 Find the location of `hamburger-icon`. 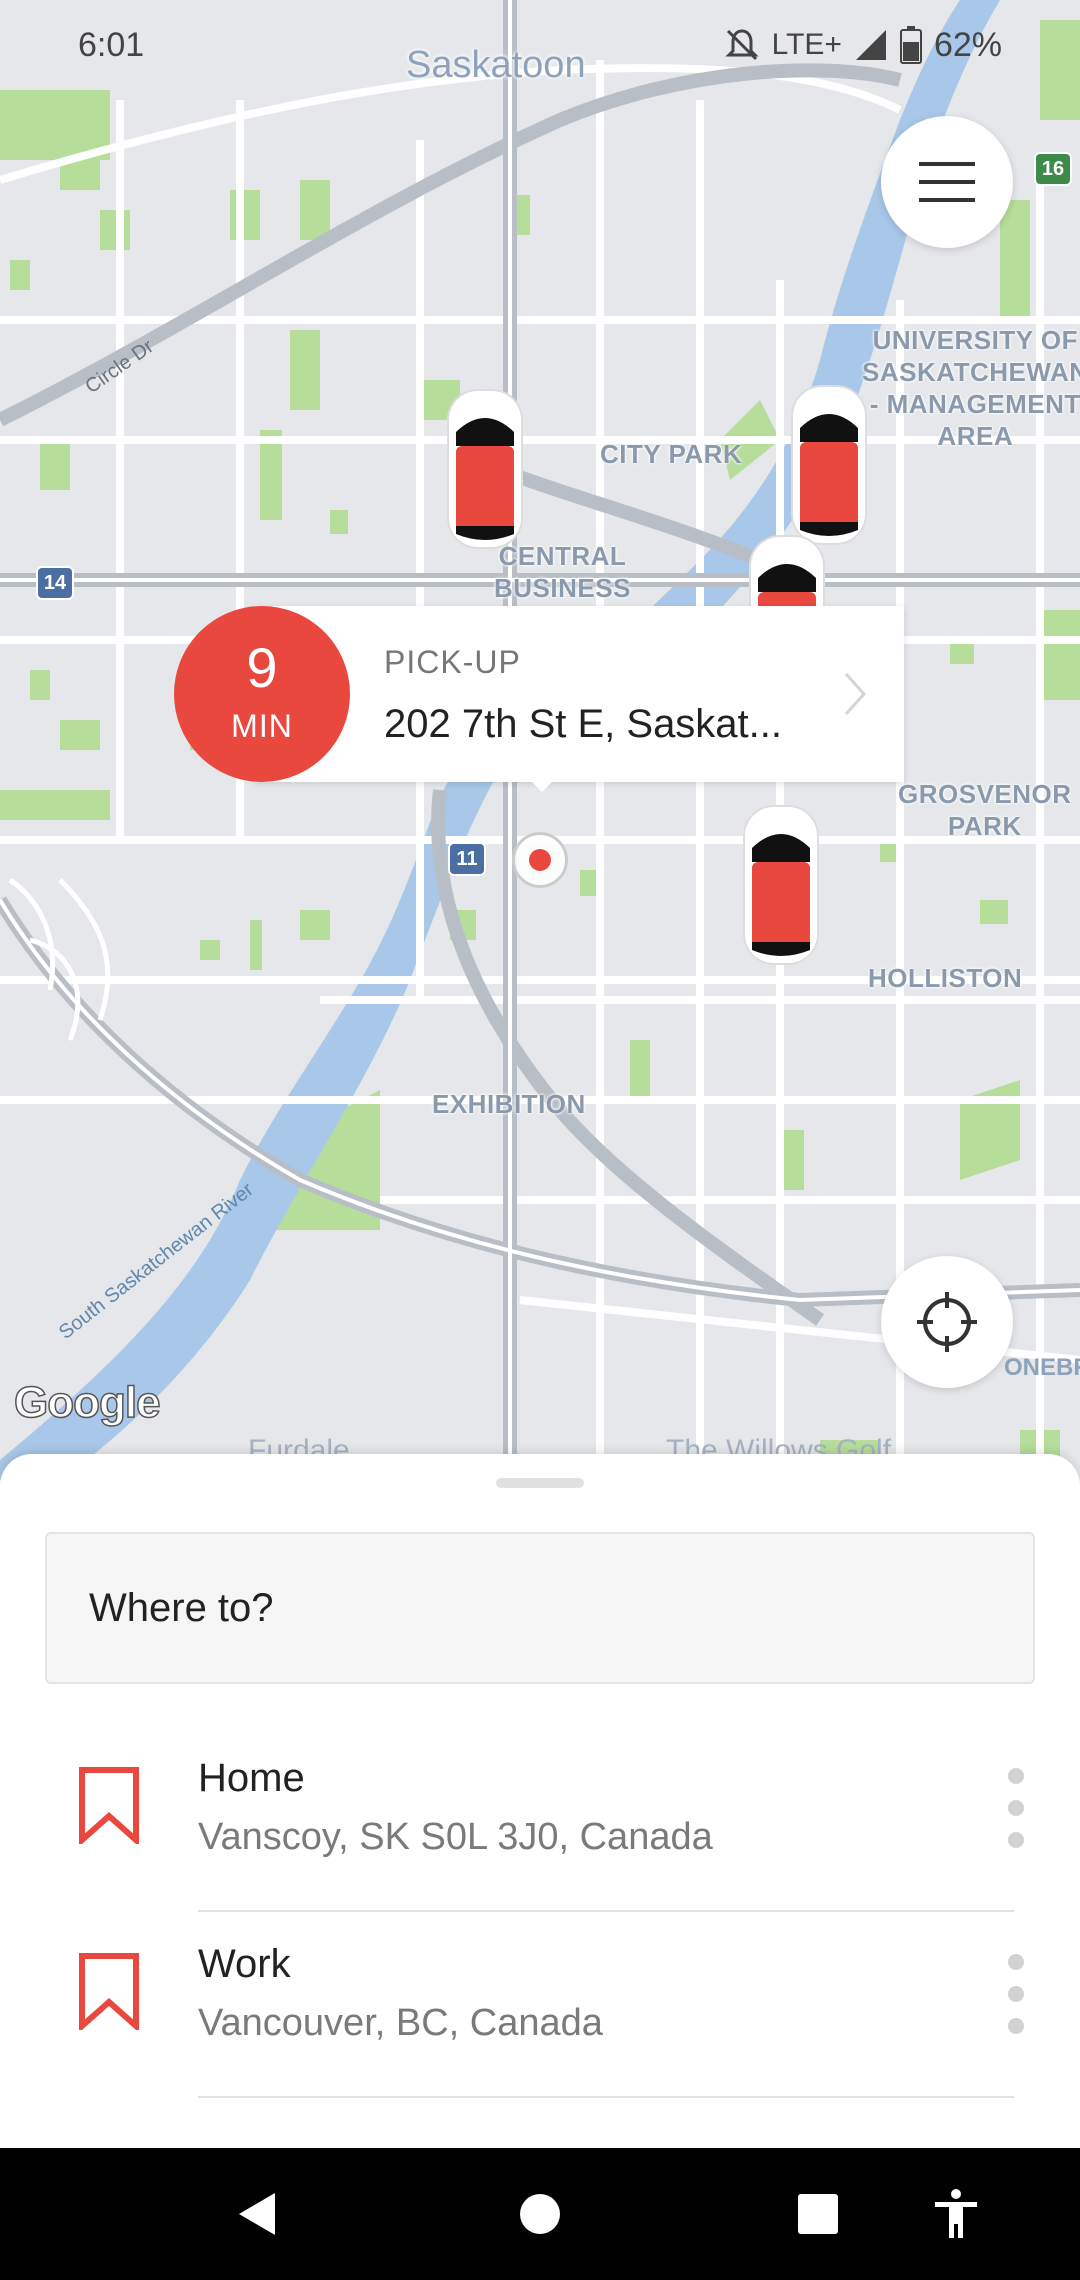

hamburger-icon is located at coordinates (947, 182).